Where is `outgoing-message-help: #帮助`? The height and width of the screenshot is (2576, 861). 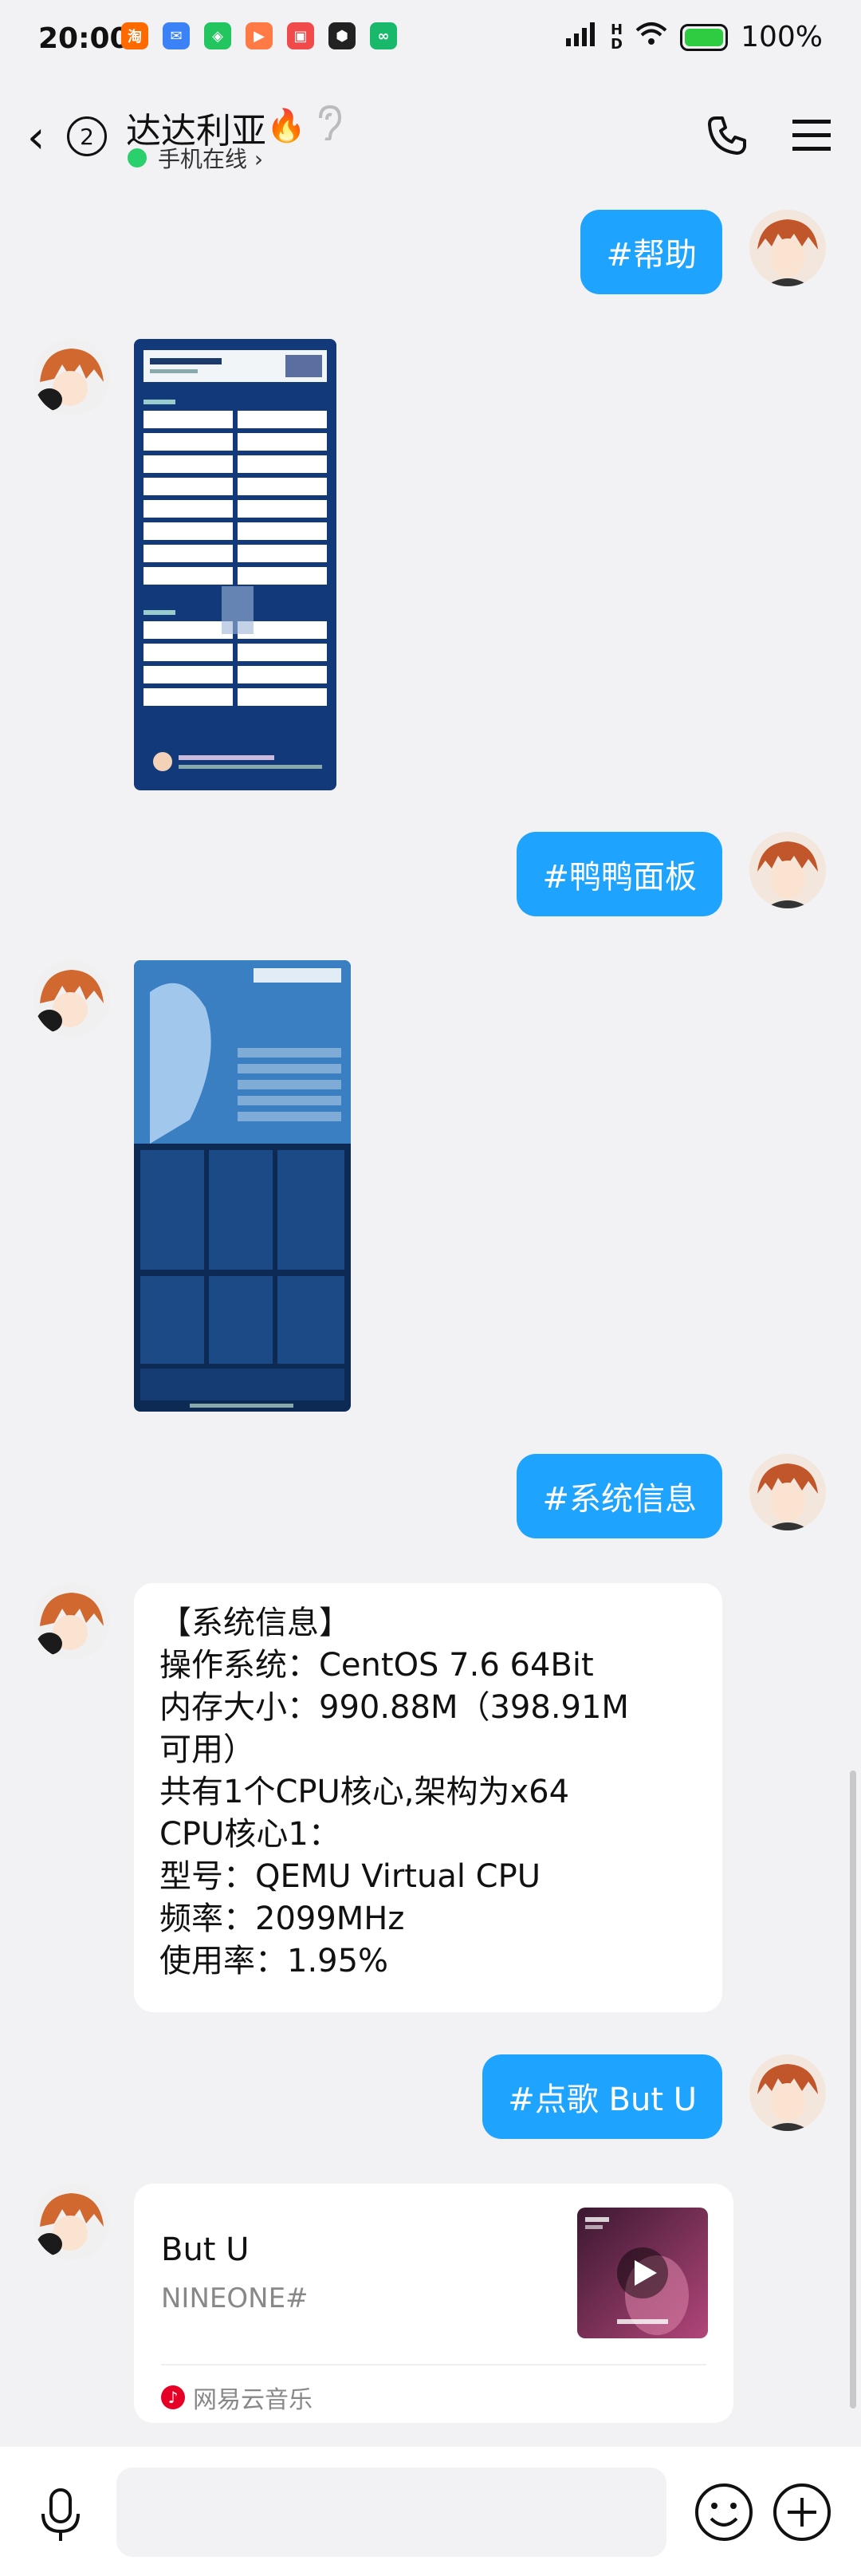
outgoing-message-help: #帮助 is located at coordinates (651, 252).